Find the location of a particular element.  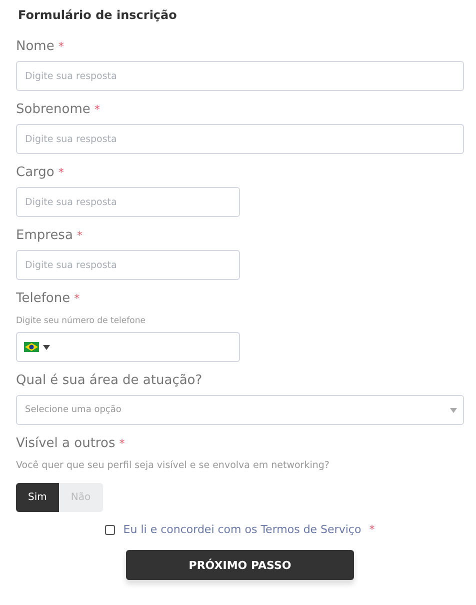

phone-input is located at coordinates (128, 347).